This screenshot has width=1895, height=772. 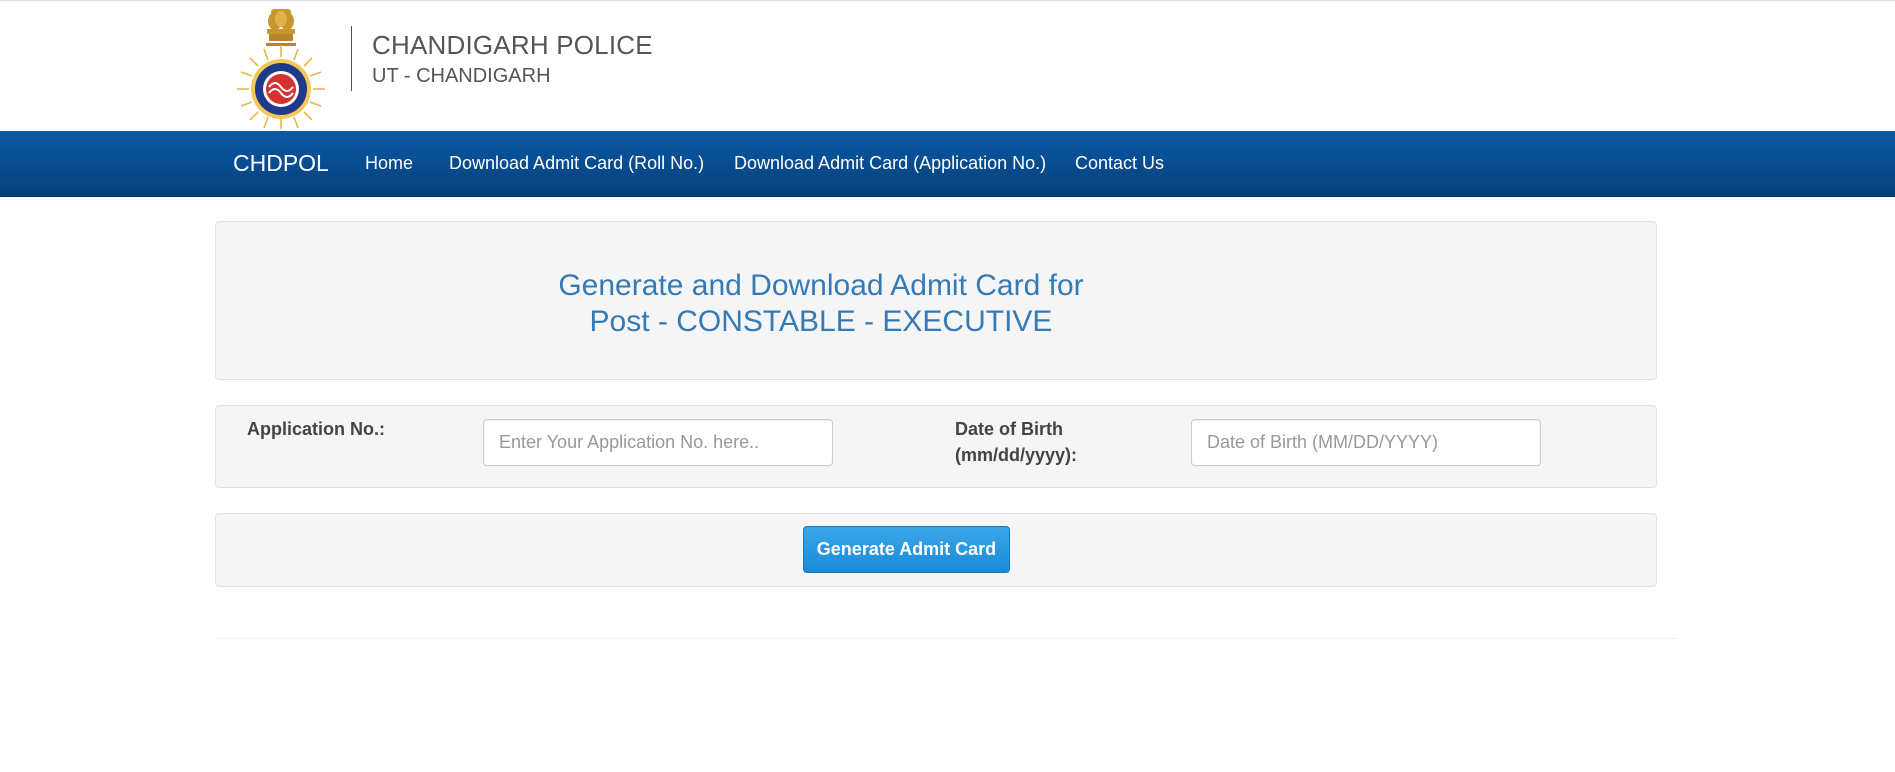 What do you see at coordinates (576, 163) in the screenshot?
I see `nav-item-download-roll-no: Download Admit Card (Roll No.)` at bounding box center [576, 163].